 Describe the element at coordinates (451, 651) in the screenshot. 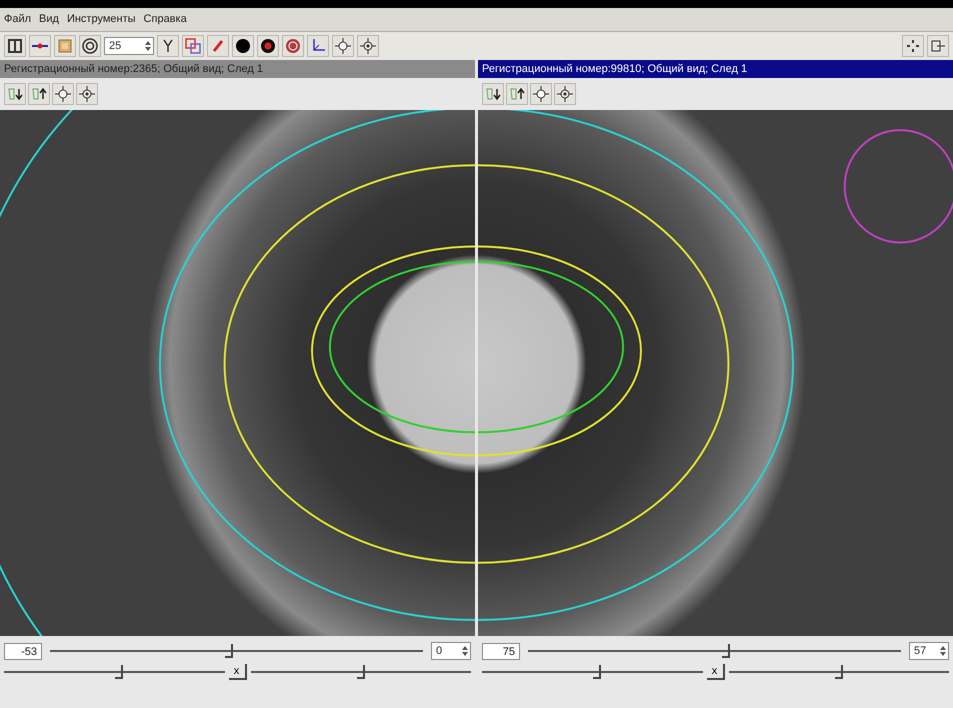

I see `spin-box: 0` at that location.